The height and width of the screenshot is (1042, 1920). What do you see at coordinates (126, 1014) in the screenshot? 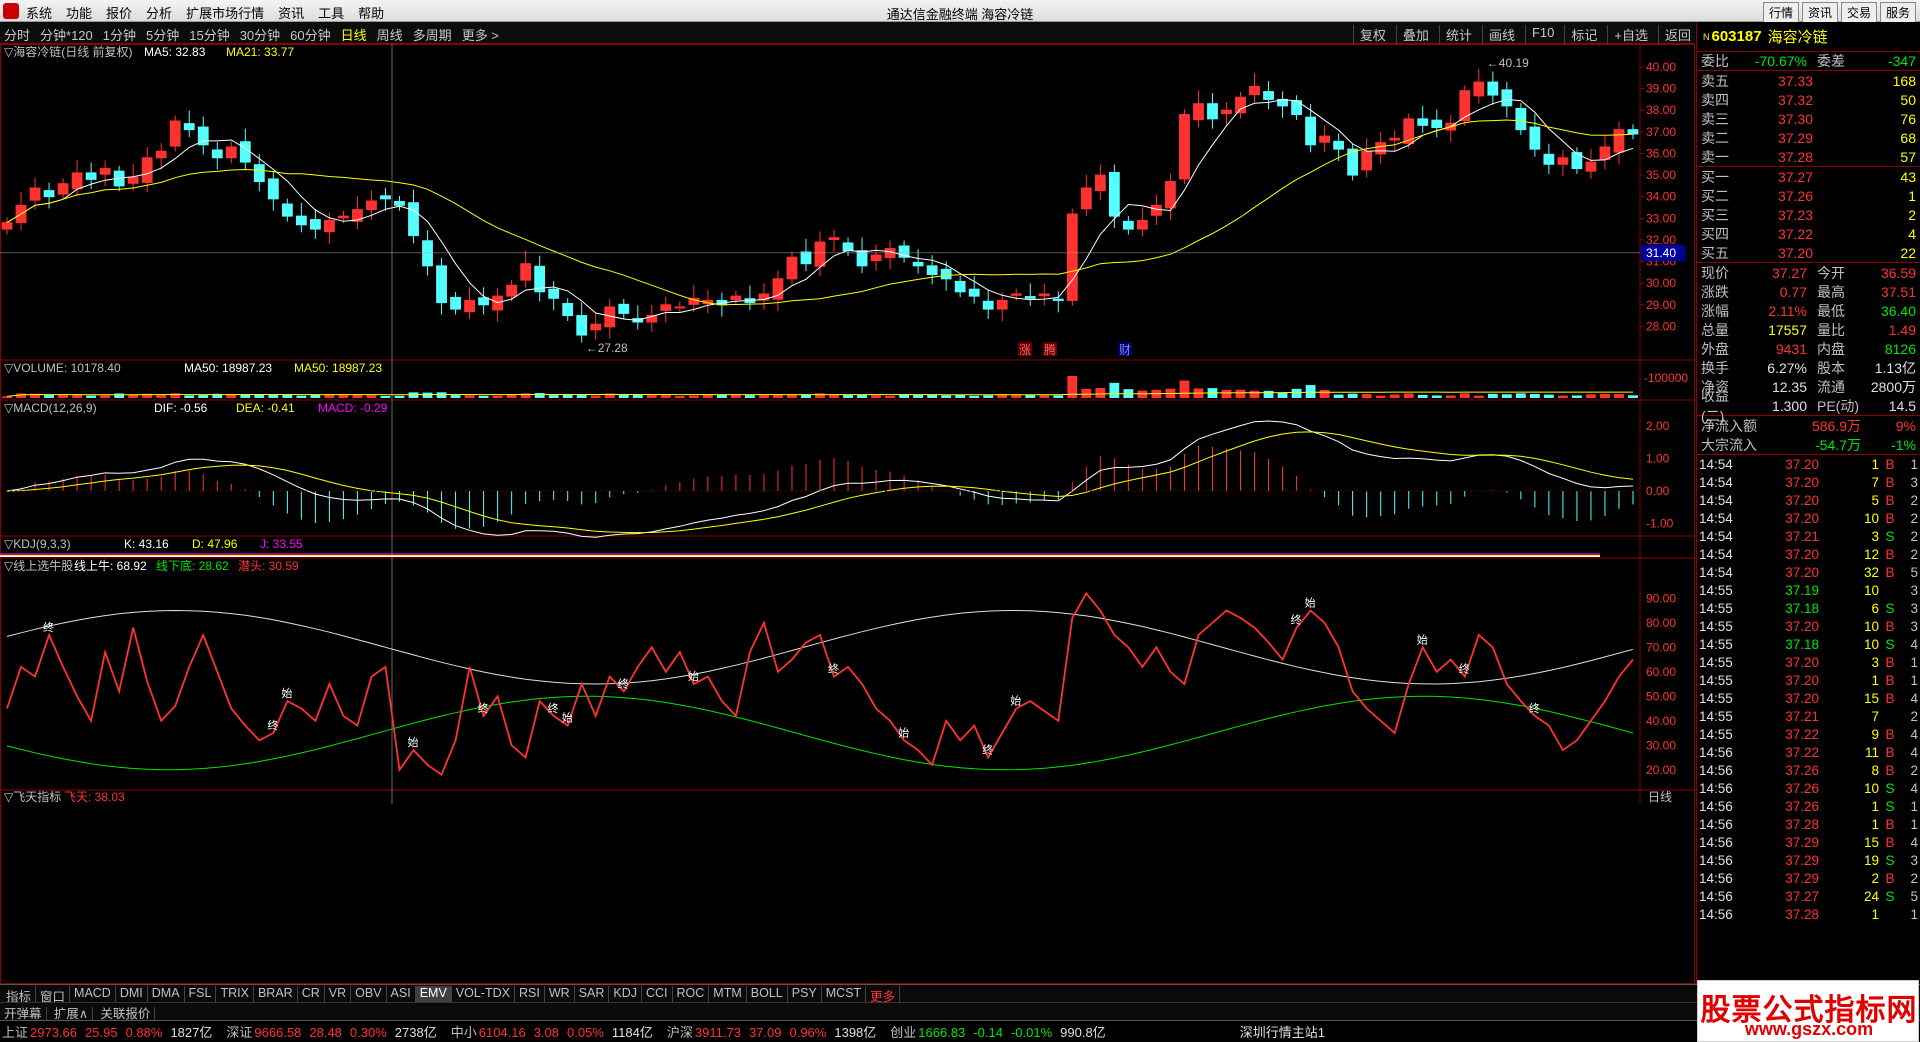
I see `related-quote-button: 关联报价` at bounding box center [126, 1014].